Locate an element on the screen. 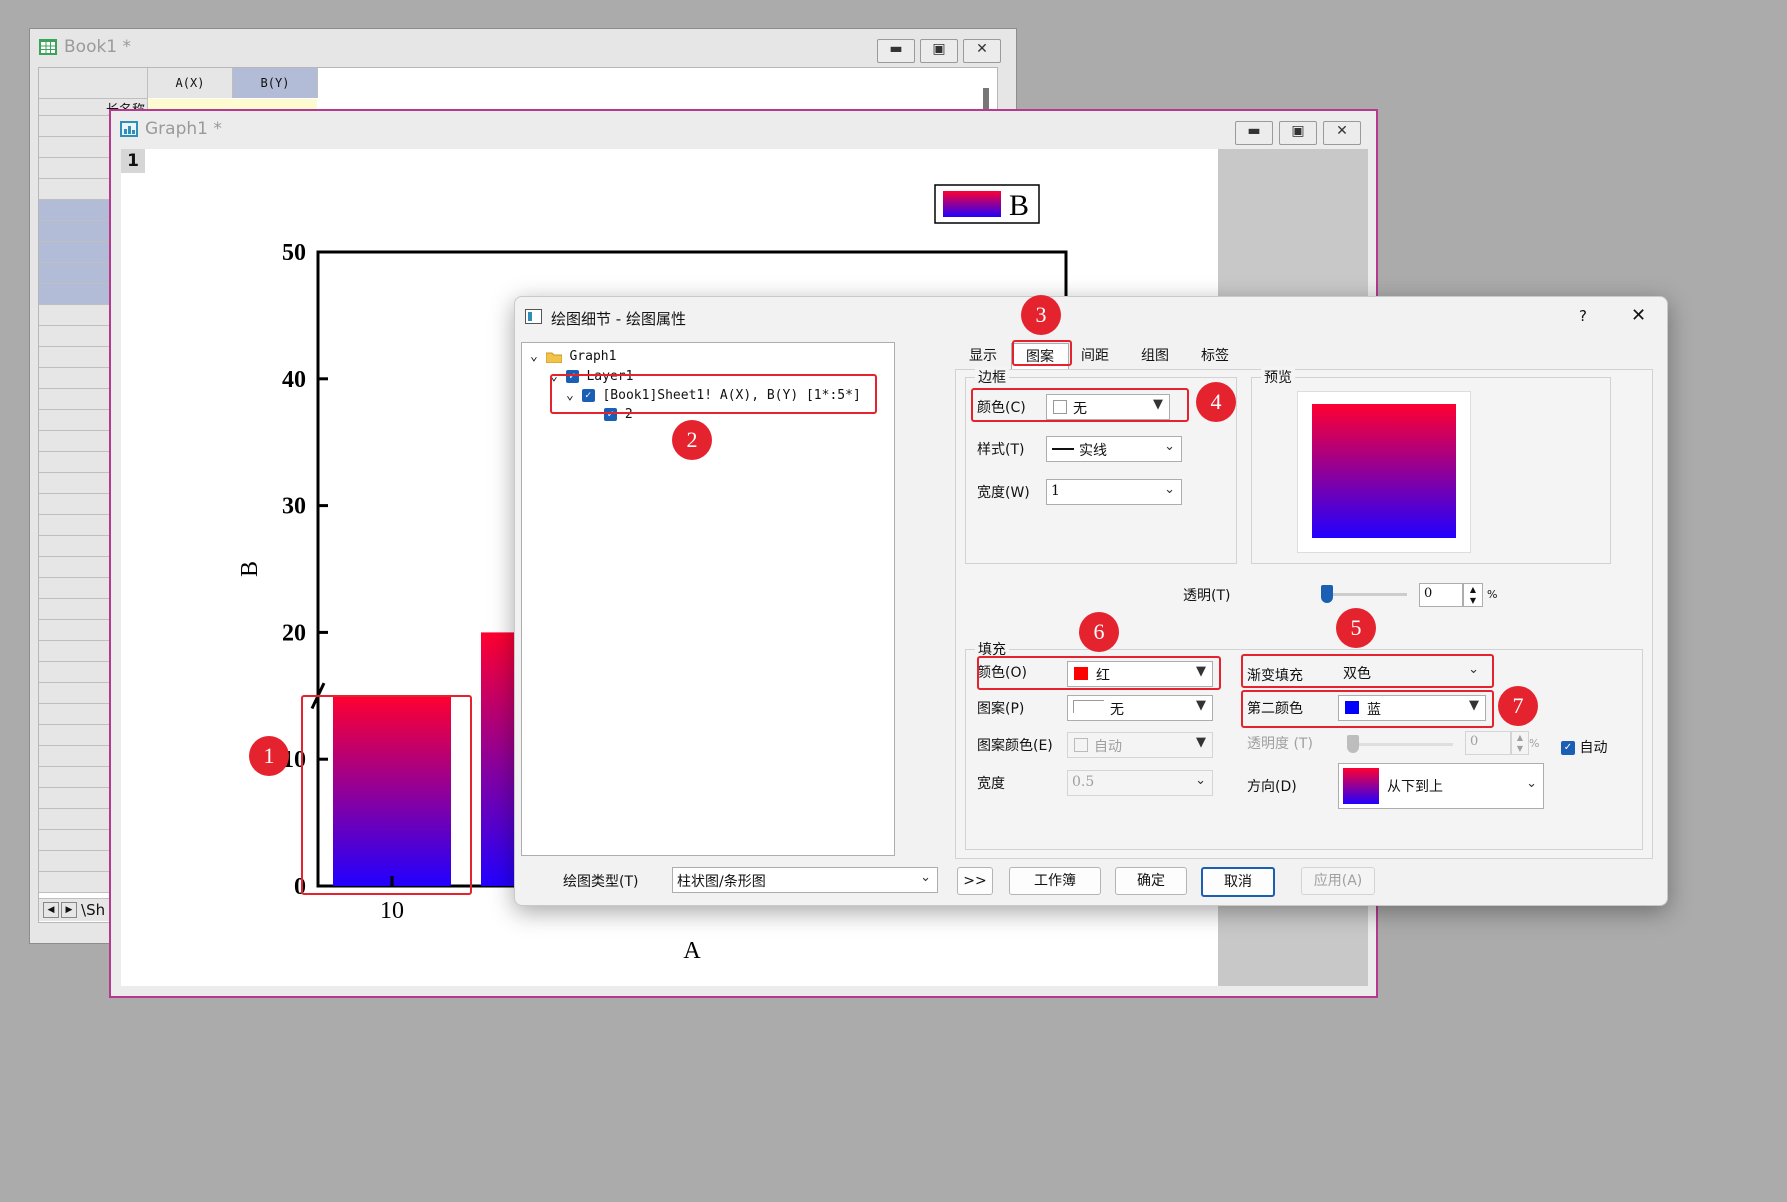  step-badge-6: 6 is located at coordinates (1099, 632).